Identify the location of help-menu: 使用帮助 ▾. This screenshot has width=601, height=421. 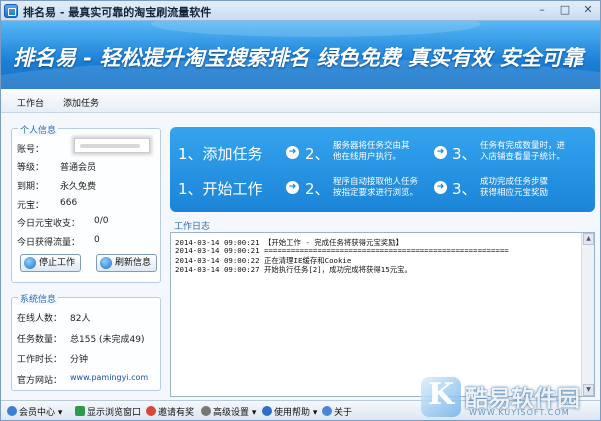
(289, 411).